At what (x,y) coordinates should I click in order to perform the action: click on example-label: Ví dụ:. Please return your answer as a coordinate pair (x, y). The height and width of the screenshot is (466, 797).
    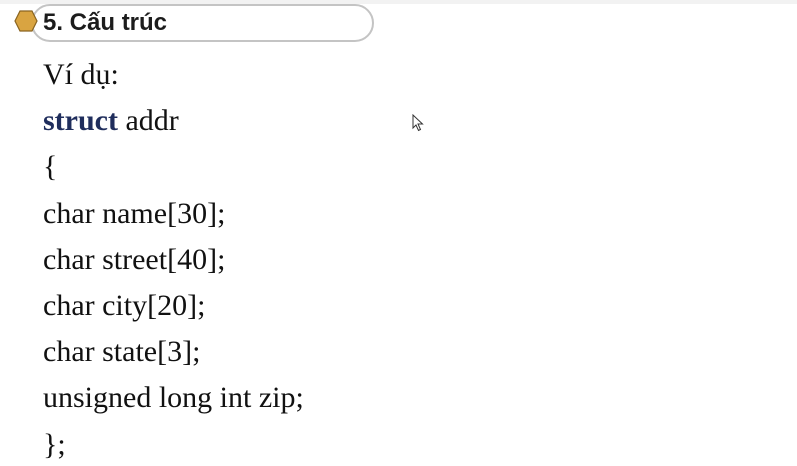
    Looking at the image, I should click on (81, 74).